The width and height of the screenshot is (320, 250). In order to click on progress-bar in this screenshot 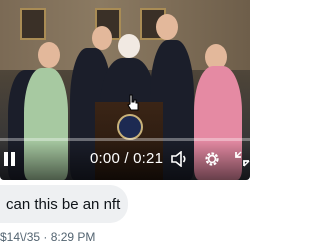, I will do `click(125, 139)`.